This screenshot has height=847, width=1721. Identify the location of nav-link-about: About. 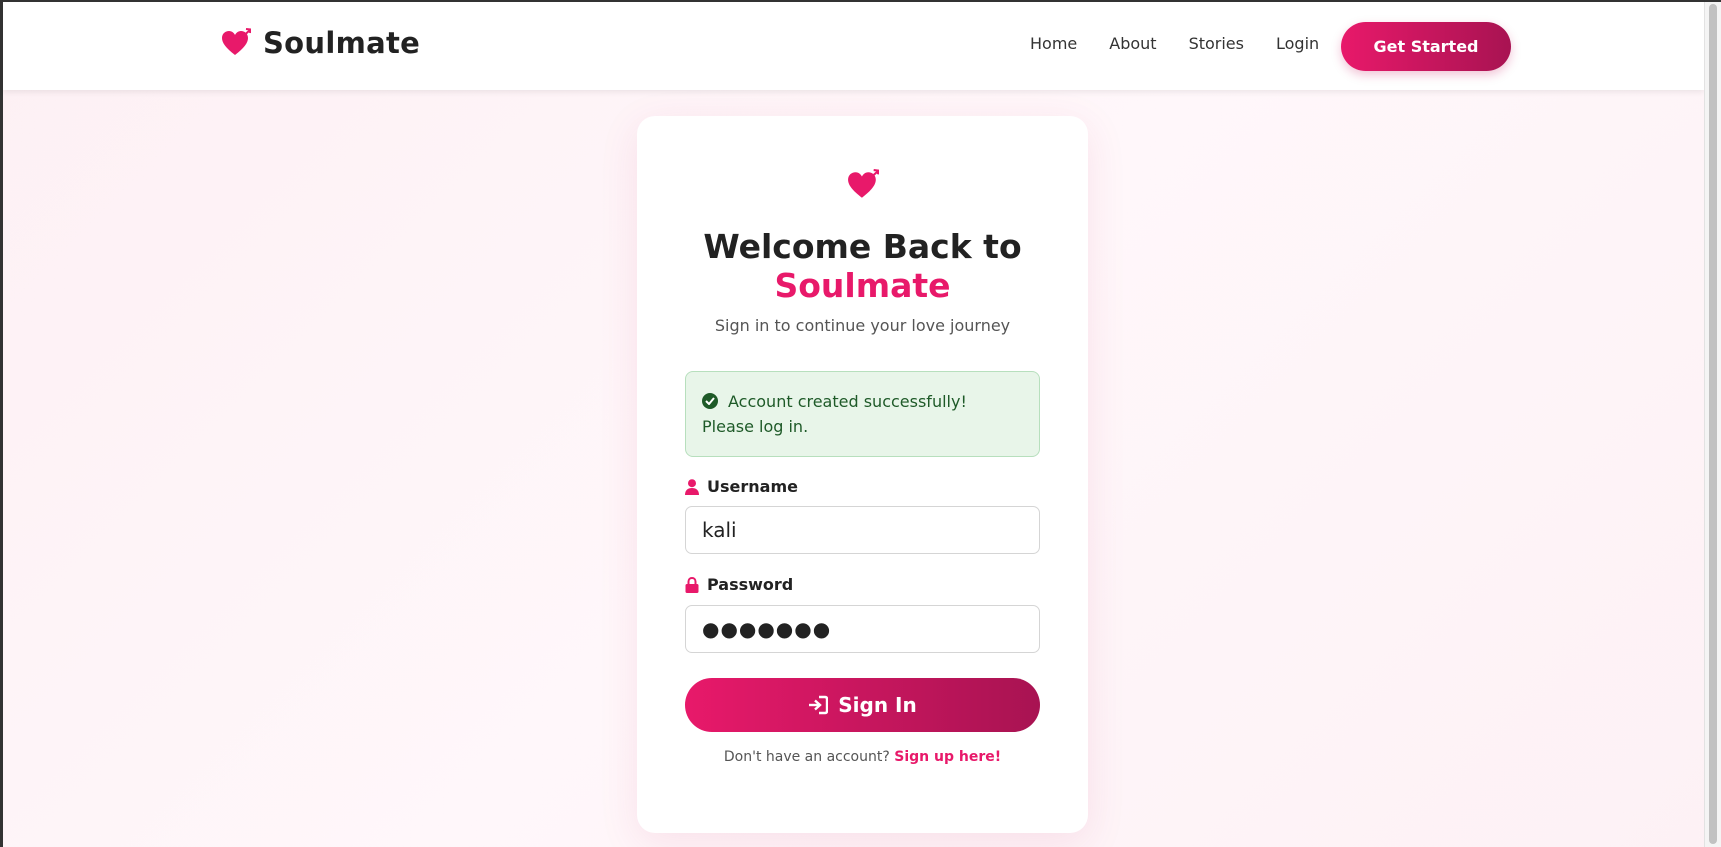
(1132, 43).